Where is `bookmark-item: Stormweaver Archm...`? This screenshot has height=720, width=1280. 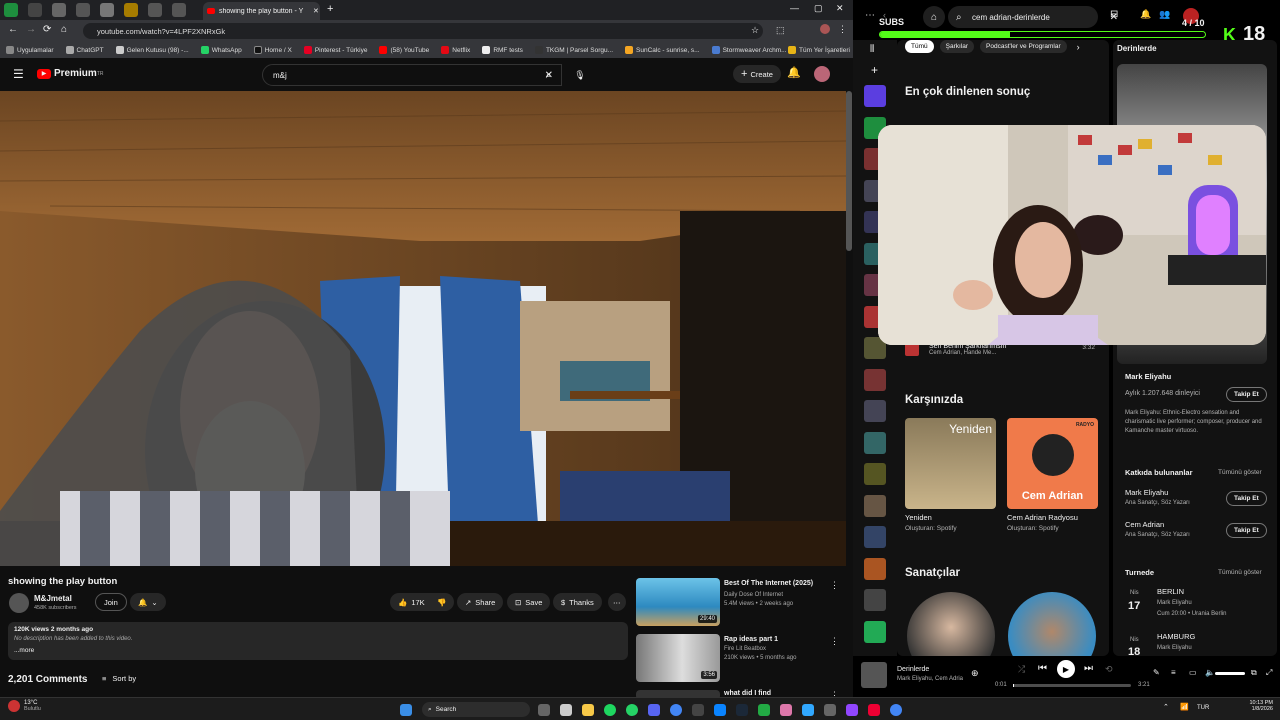
bookmark-item: Stormweaver Archm... is located at coordinates (749, 50).